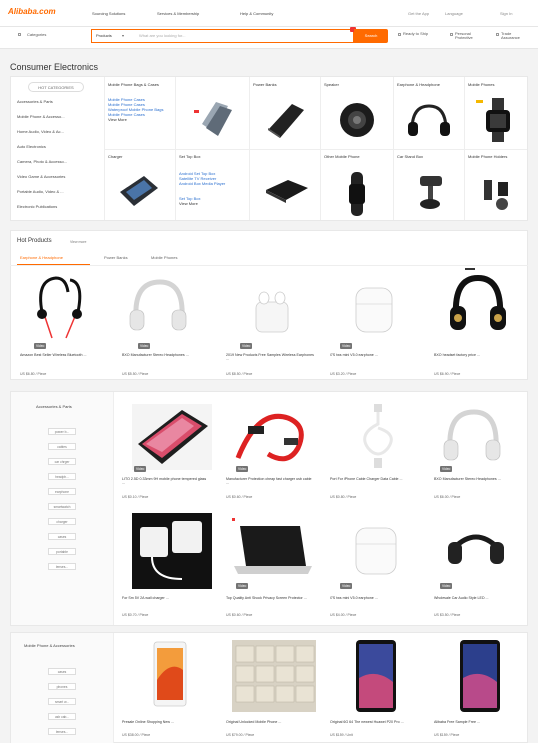 Image resolution: width=538 pixels, height=743 pixels. I want to click on cell-title-phone-bags: Mobile Phone Bags & Cases, so click(133, 84).